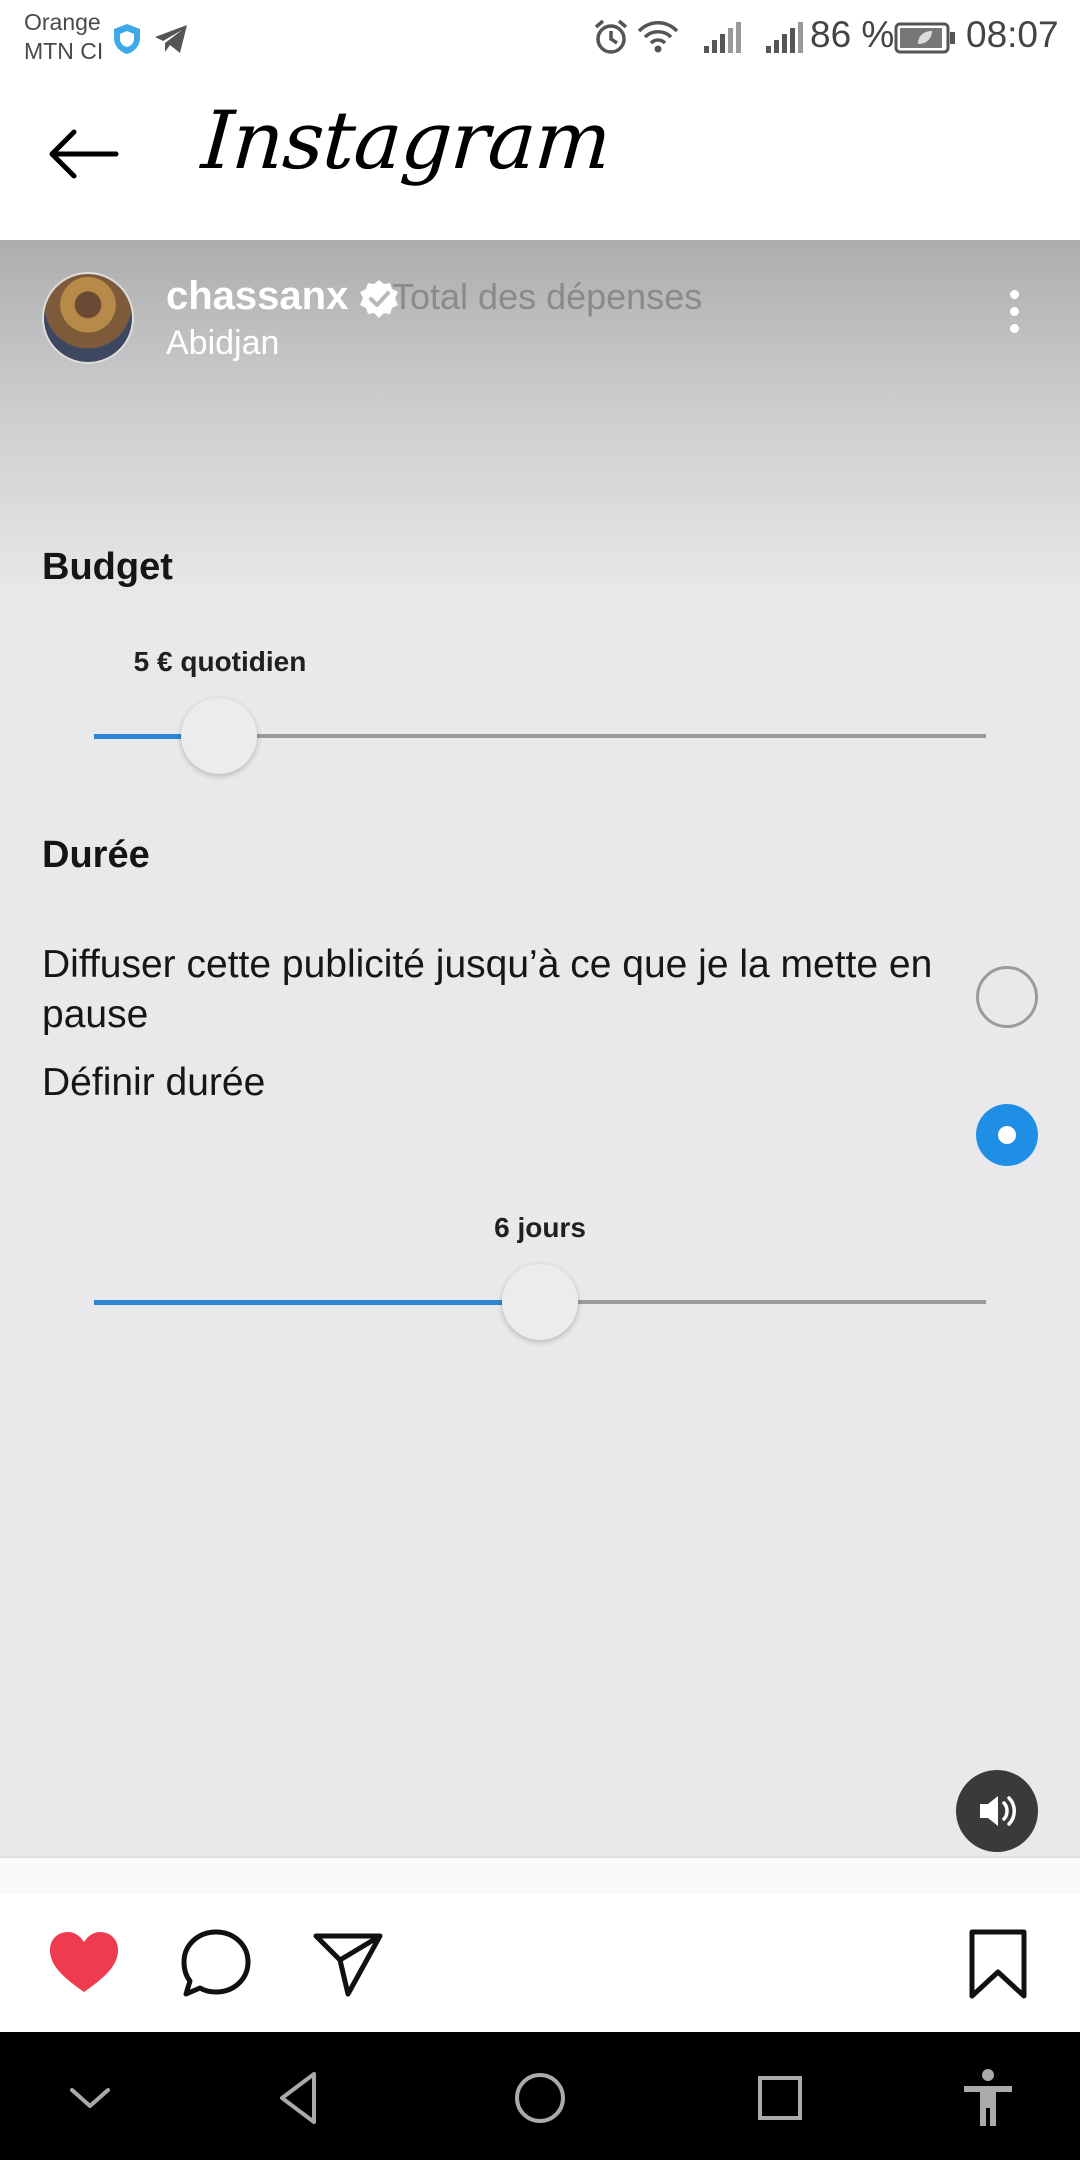  Describe the element at coordinates (218, 736) in the screenshot. I see `budget-slider-thumb` at that location.